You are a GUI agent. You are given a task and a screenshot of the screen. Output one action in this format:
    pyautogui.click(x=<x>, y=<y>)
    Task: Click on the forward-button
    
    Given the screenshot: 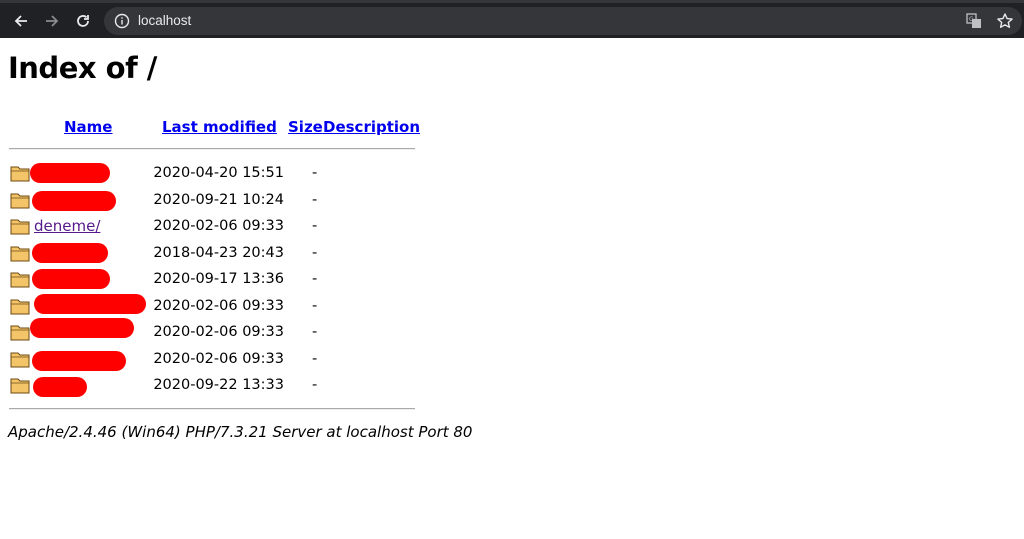 What is the action you would take?
    pyautogui.click(x=52, y=21)
    